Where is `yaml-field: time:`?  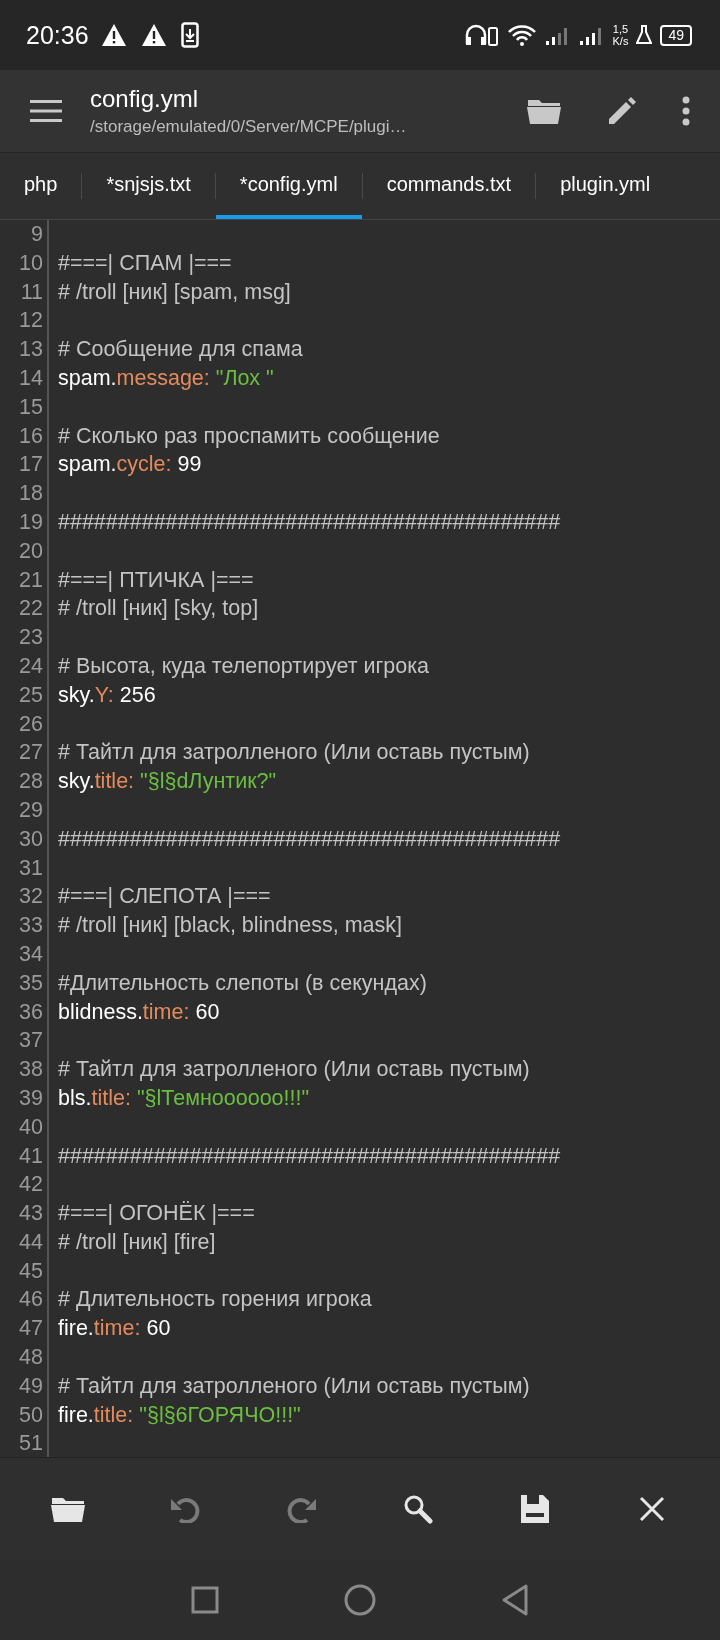
yaml-field: time: is located at coordinates (117, 1329).